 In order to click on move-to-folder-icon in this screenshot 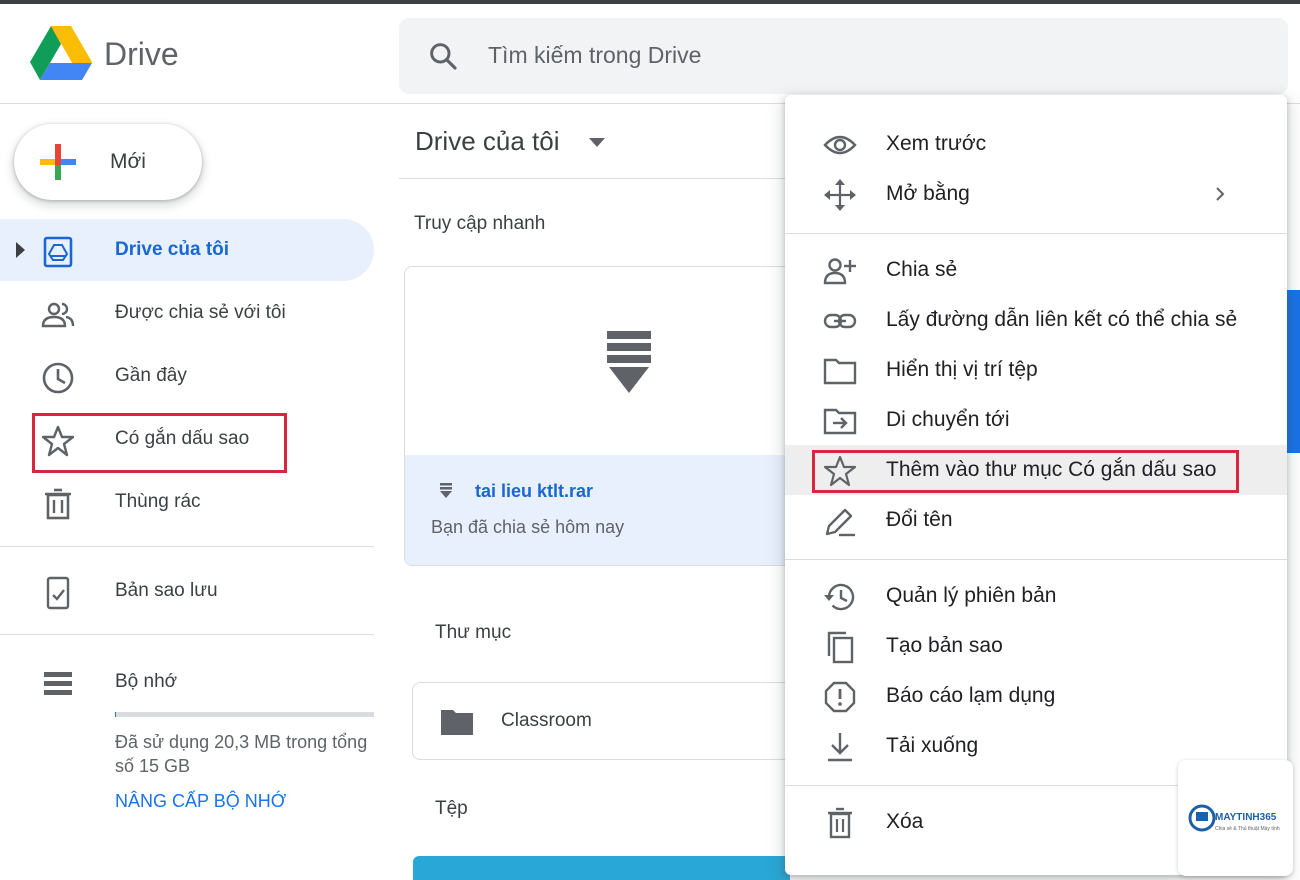, I will do `click(840, 421)`.